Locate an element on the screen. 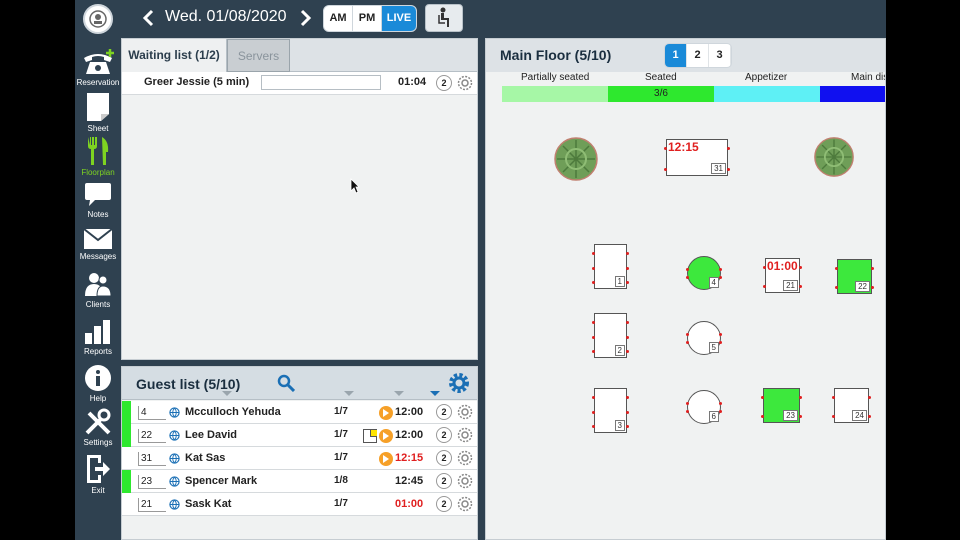  table-number: 23 is located at coordinates (152, 482).